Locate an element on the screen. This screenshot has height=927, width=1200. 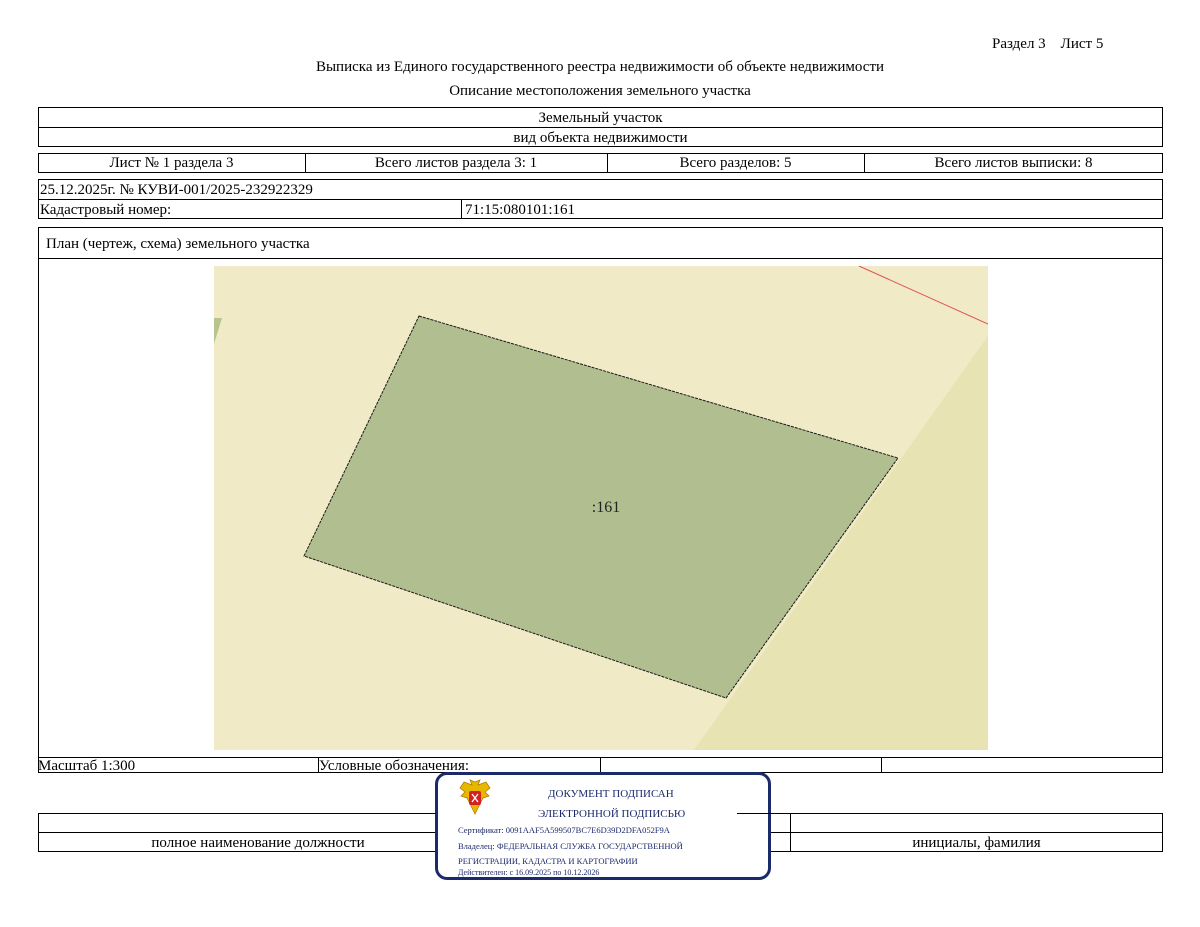
plan-title: План (чертеж, схема) земельного участка is located at coordinates (178, 244).